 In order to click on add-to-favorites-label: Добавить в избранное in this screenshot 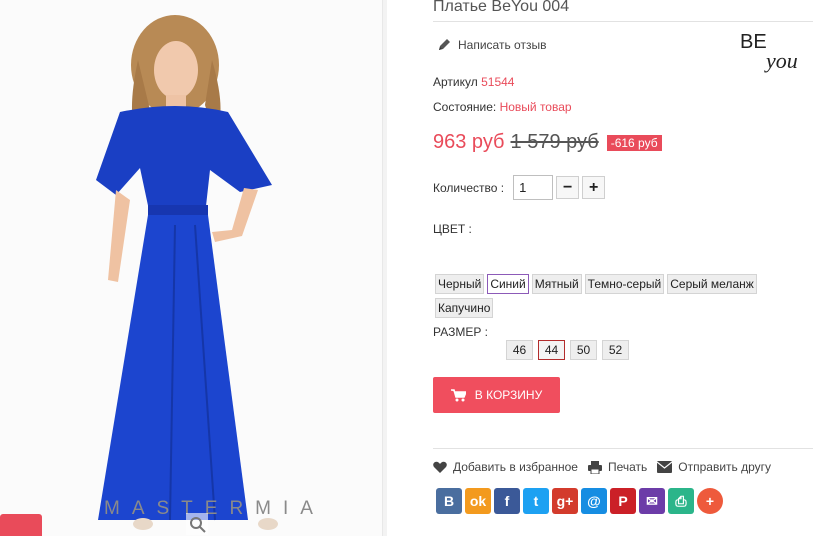, I will do `click(515, 467)`.